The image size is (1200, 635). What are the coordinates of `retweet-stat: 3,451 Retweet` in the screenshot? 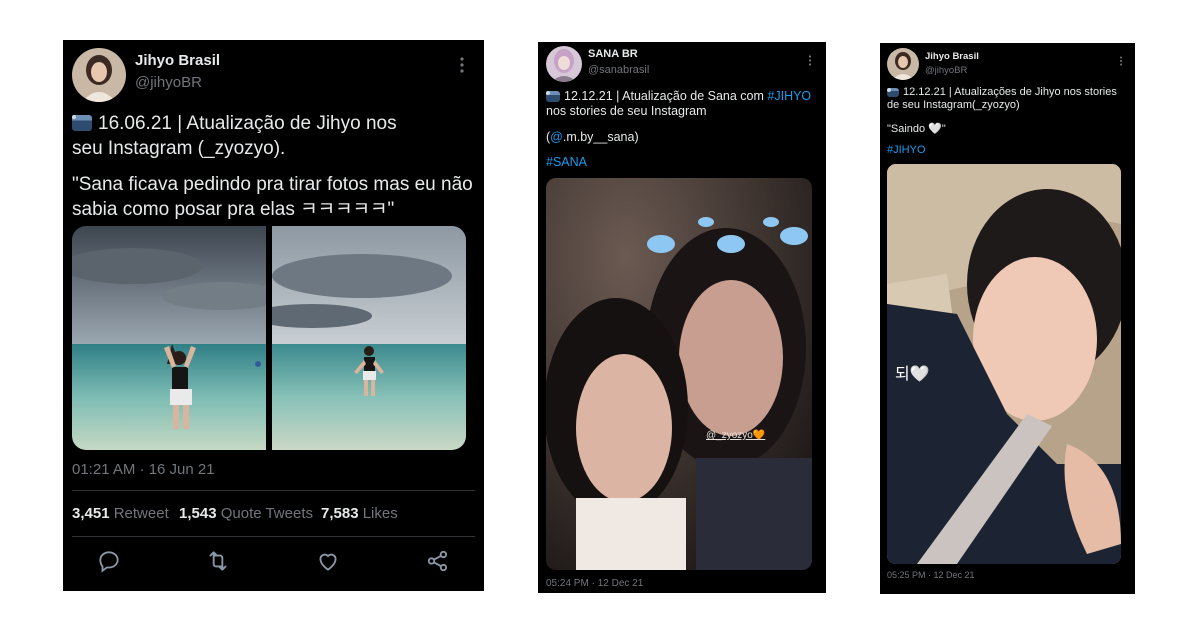 It's located at (120, 513).